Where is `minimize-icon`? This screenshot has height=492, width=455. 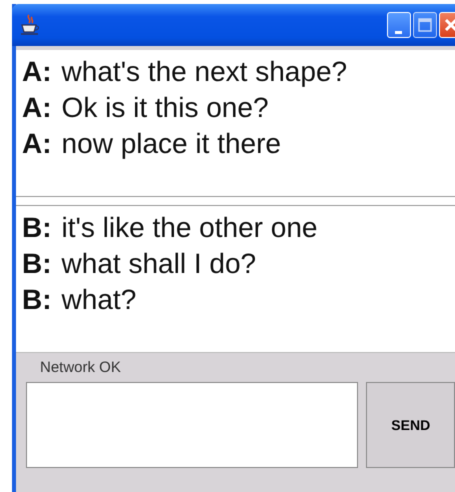
minimize-icon is located at coordinates (399, 33).